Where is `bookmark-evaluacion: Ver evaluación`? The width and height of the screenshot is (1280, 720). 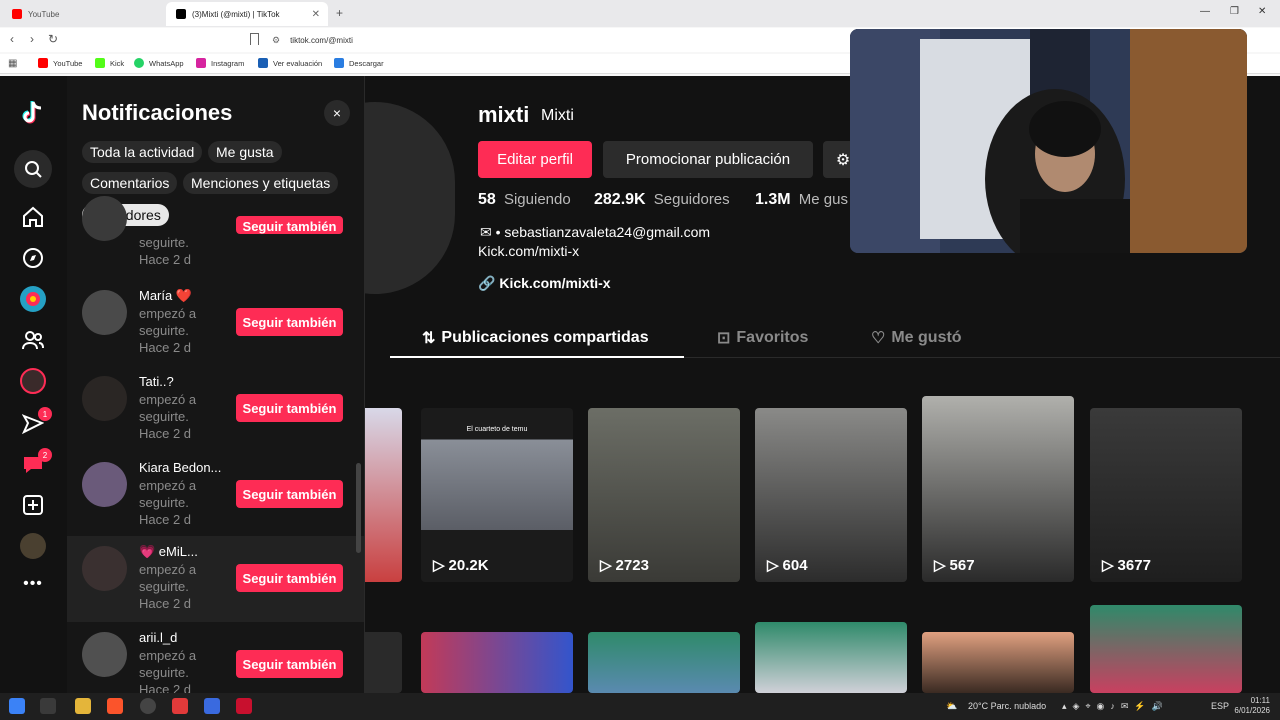
bookmark-evaluacion: Ver evaluación is located at coordinates (290, 63).